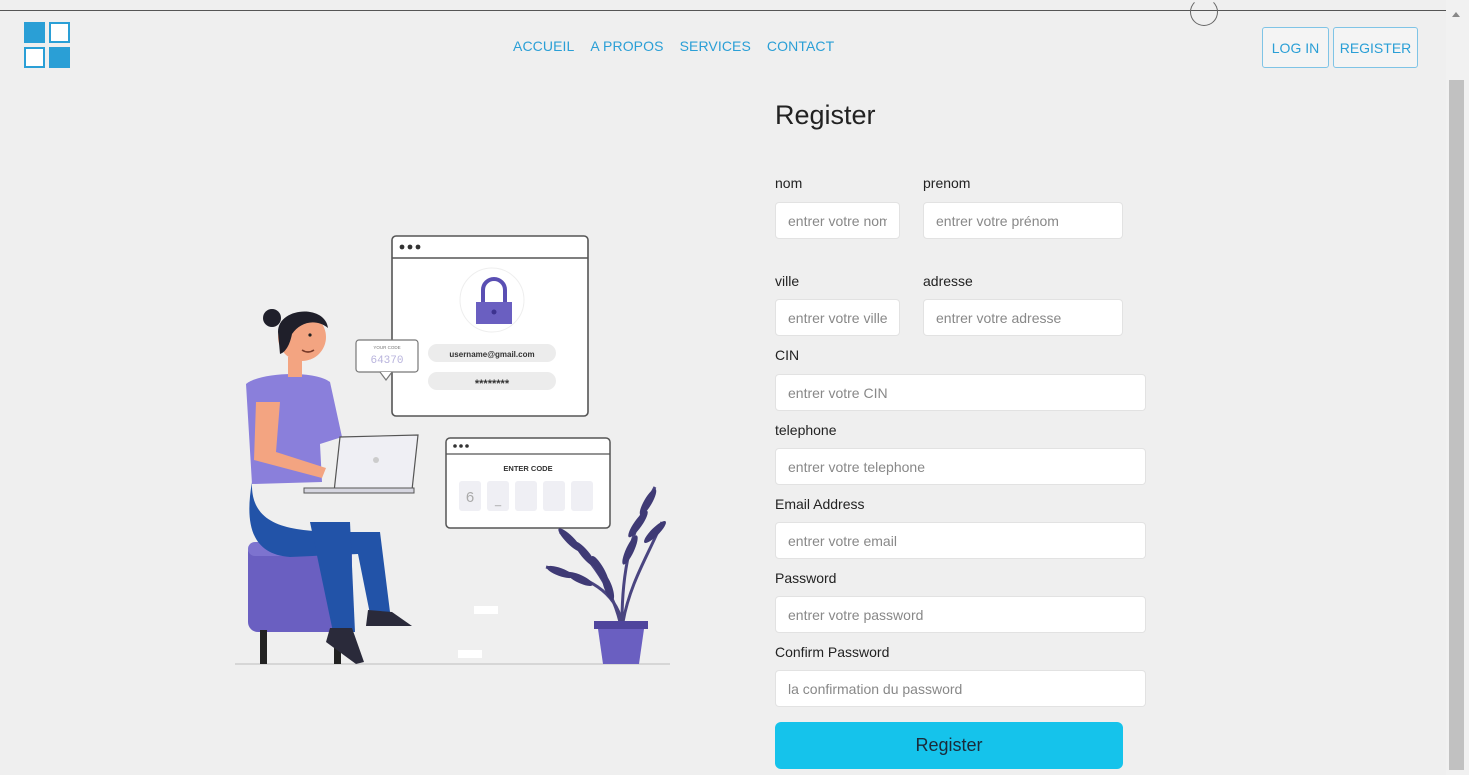  I want to click on logo-icon, so click(49, 47).